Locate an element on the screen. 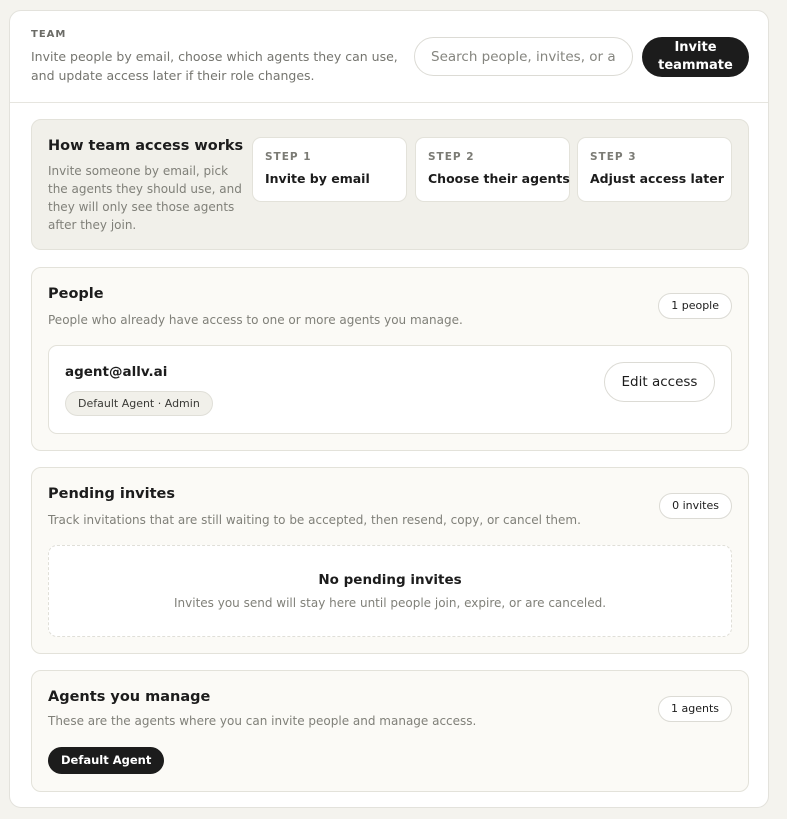 This screenshot has height=819, width=787. step-label: STEP 2 is located at coordinates (451, 157).